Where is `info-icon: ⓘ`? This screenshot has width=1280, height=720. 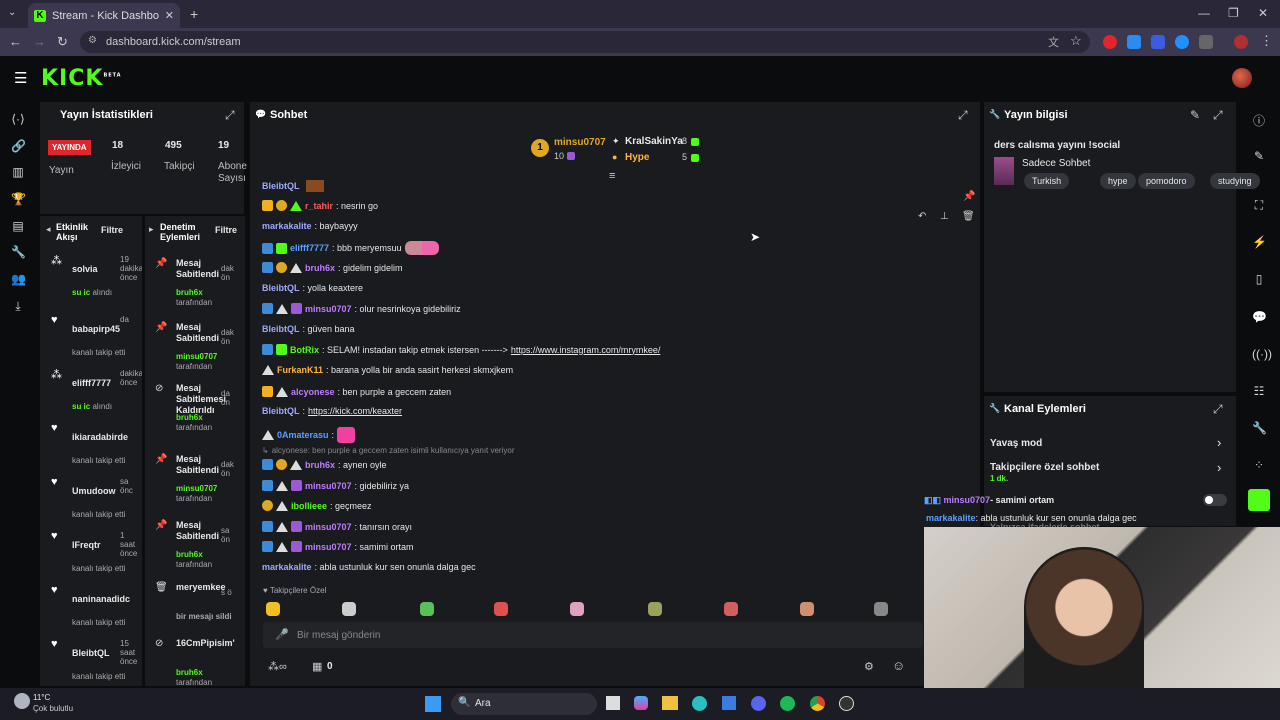
info-icon: ⓘ is located at coordinates (1259, 120).